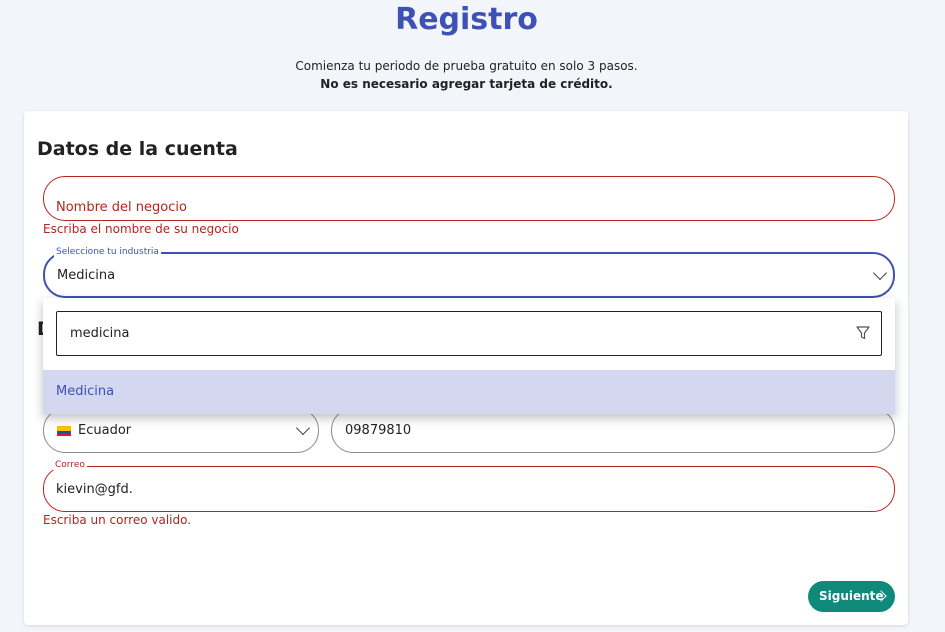 This screenshot has height=632, width=945. I want to click on industry-option-medicina: Medicina, so click(469, 392).